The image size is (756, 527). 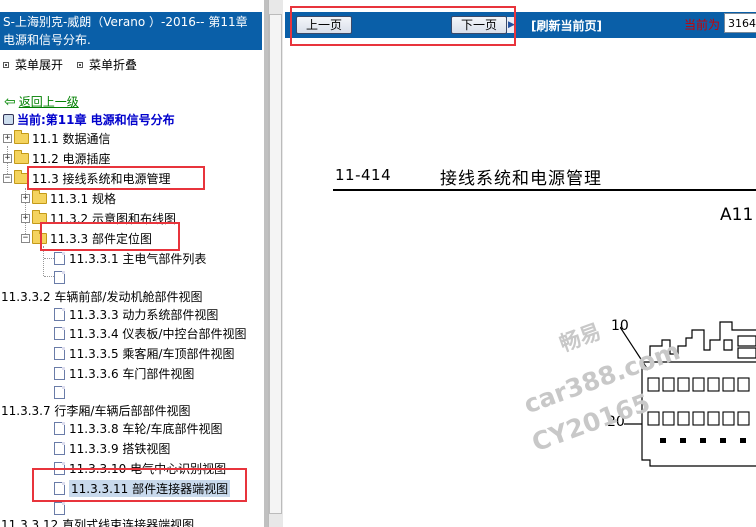 I want to click on current-page-label: 当前为, so click(x=702, y=25).